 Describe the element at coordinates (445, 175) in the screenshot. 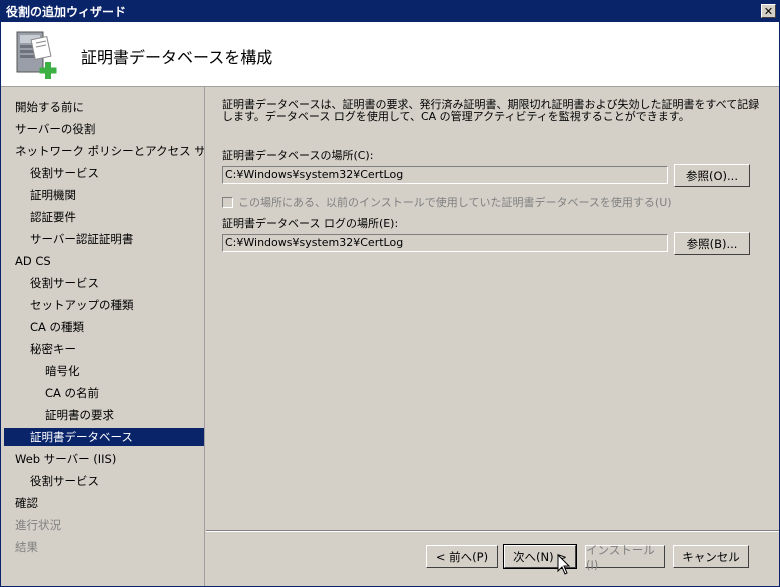

I see `db-location-field: C:¥Windows¥system32¥CertLog` at that location.